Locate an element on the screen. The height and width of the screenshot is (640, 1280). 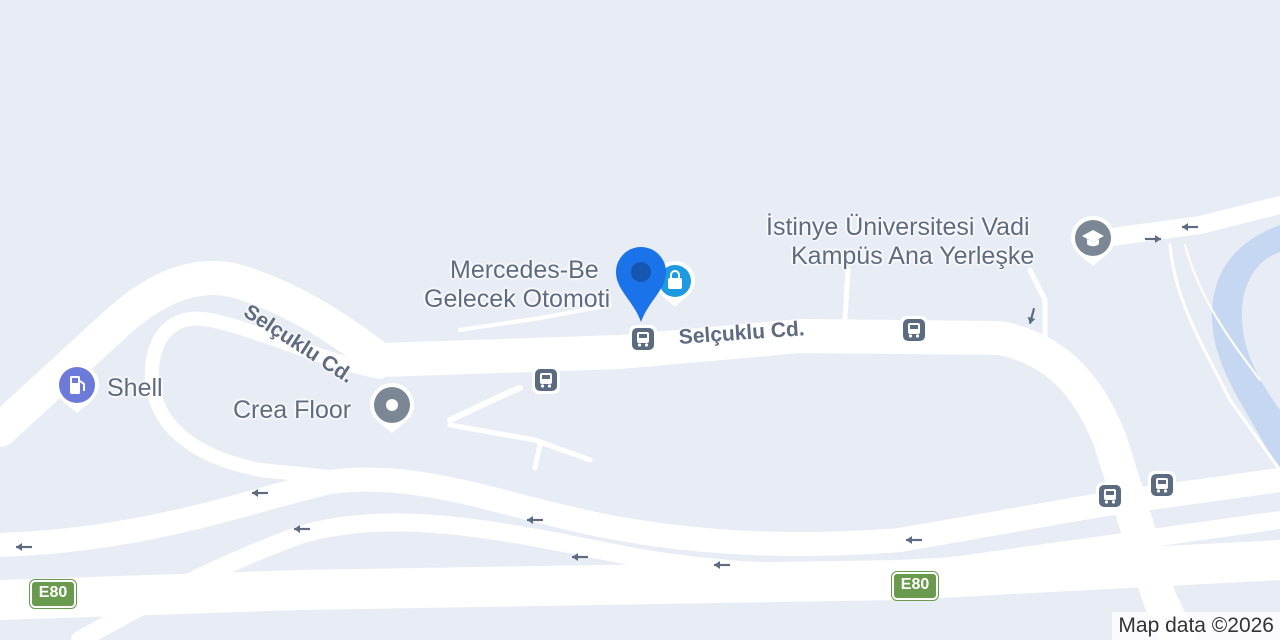
river is located at coordinates (1245, 347).